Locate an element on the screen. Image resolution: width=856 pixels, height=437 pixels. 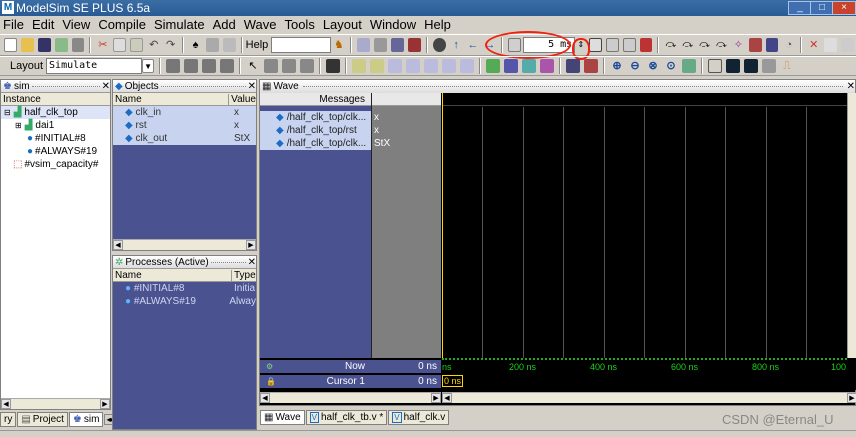
step-up-icon: ↑ is located at coordinates (456, 45).